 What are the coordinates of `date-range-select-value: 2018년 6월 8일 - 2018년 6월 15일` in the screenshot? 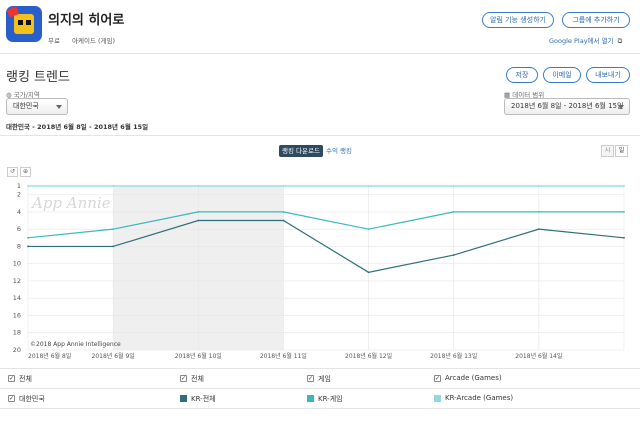 It's located at (567, 106).